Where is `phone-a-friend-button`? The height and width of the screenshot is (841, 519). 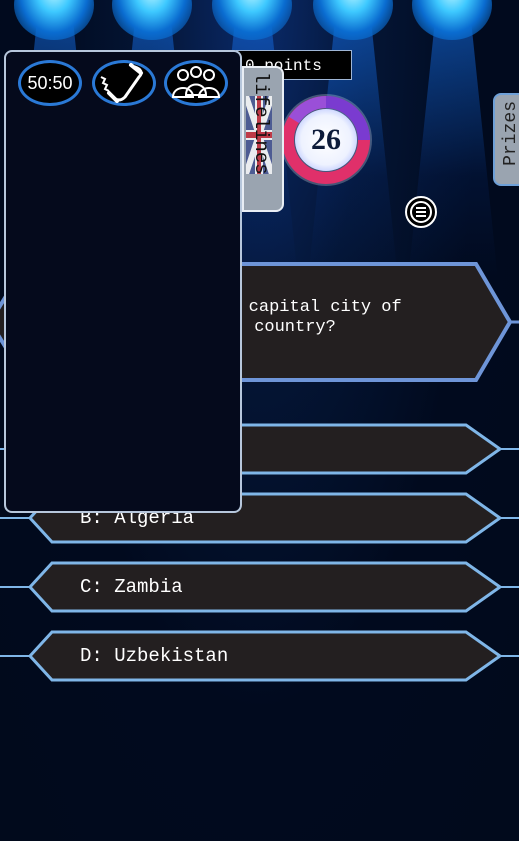 phone-a-friend-button is located at coordinates (124, 83).